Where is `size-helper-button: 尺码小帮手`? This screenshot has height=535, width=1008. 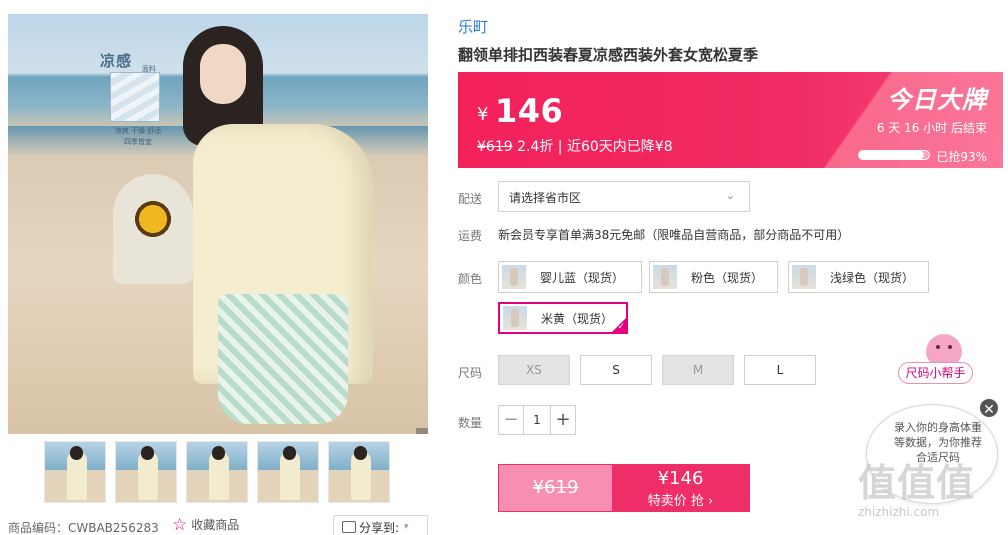 size-helper-button: 尺码小帮手 is located at coordinates (935, 373).